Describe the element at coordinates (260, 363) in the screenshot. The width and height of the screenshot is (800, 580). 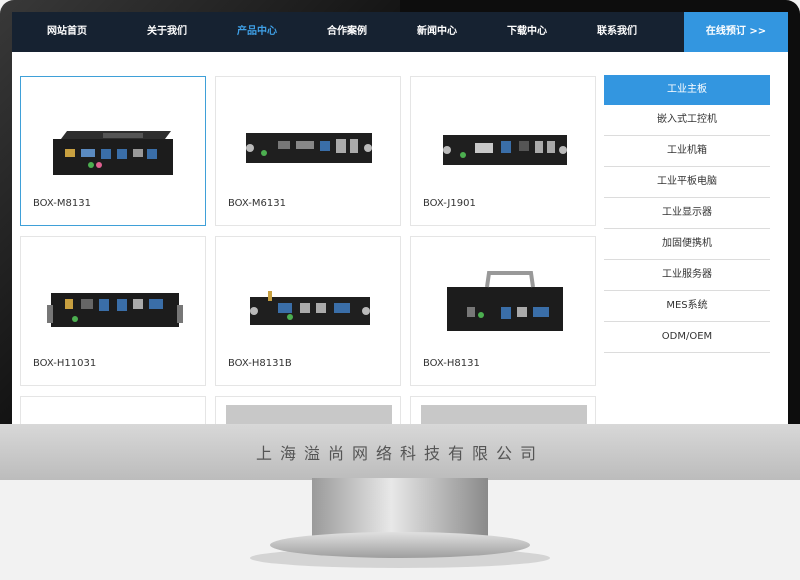
I see `product-name: BOX-H8131B` at that location.